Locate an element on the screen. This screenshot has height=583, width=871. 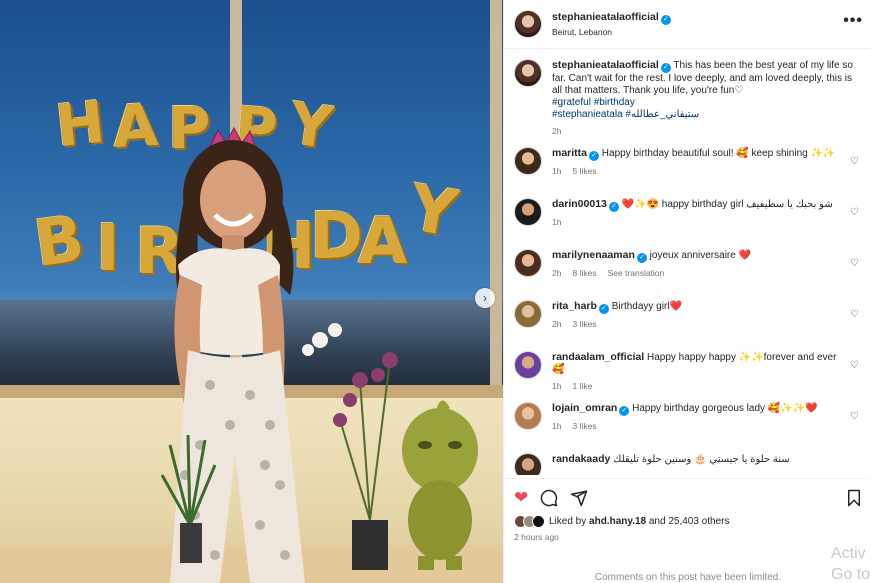
see-translation-link: See translation is located at coordinates (636, 273).